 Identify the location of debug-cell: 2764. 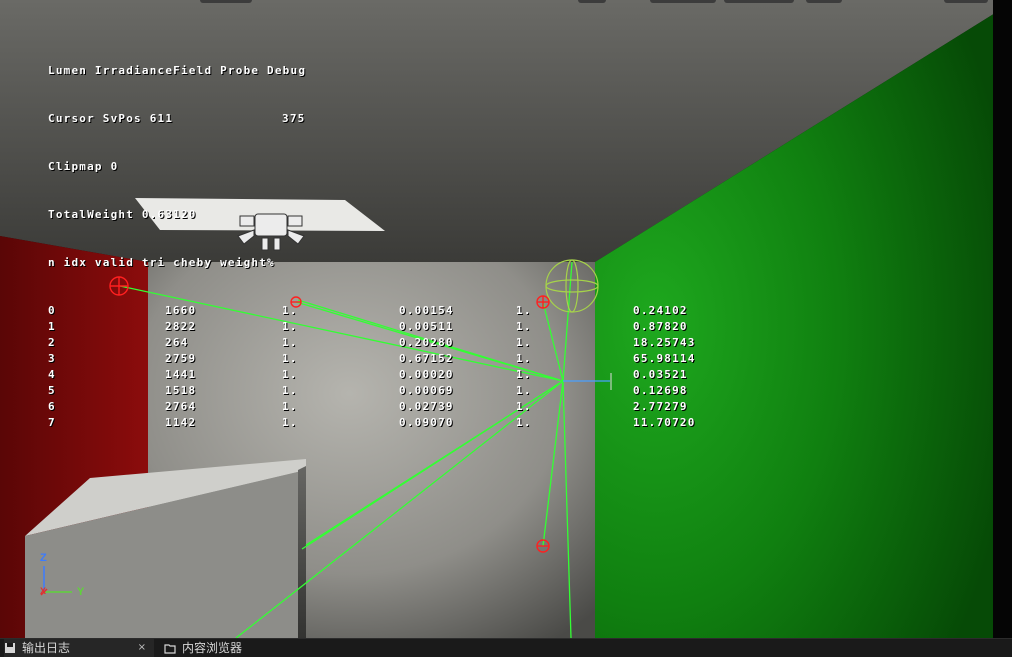
(181, 406).